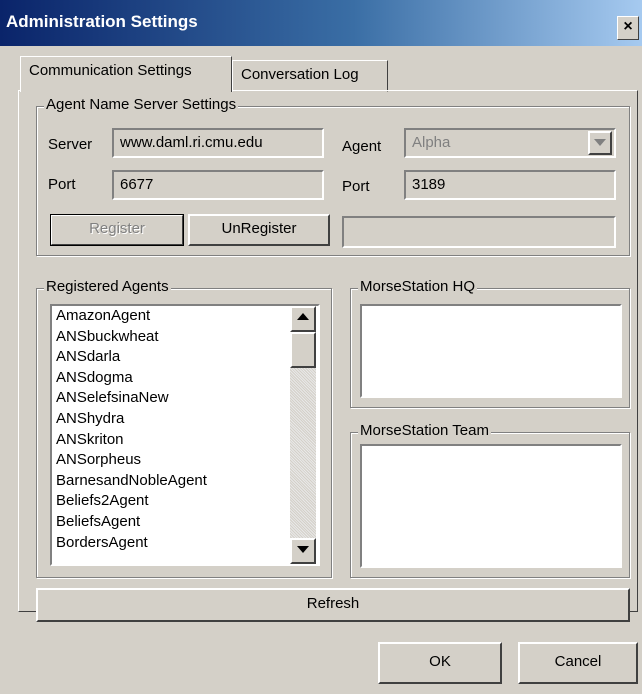  What do you see at coordinates (303, 316) in the screenshot?
I see `arrow-up-icon` at bounding box center [303, 316].